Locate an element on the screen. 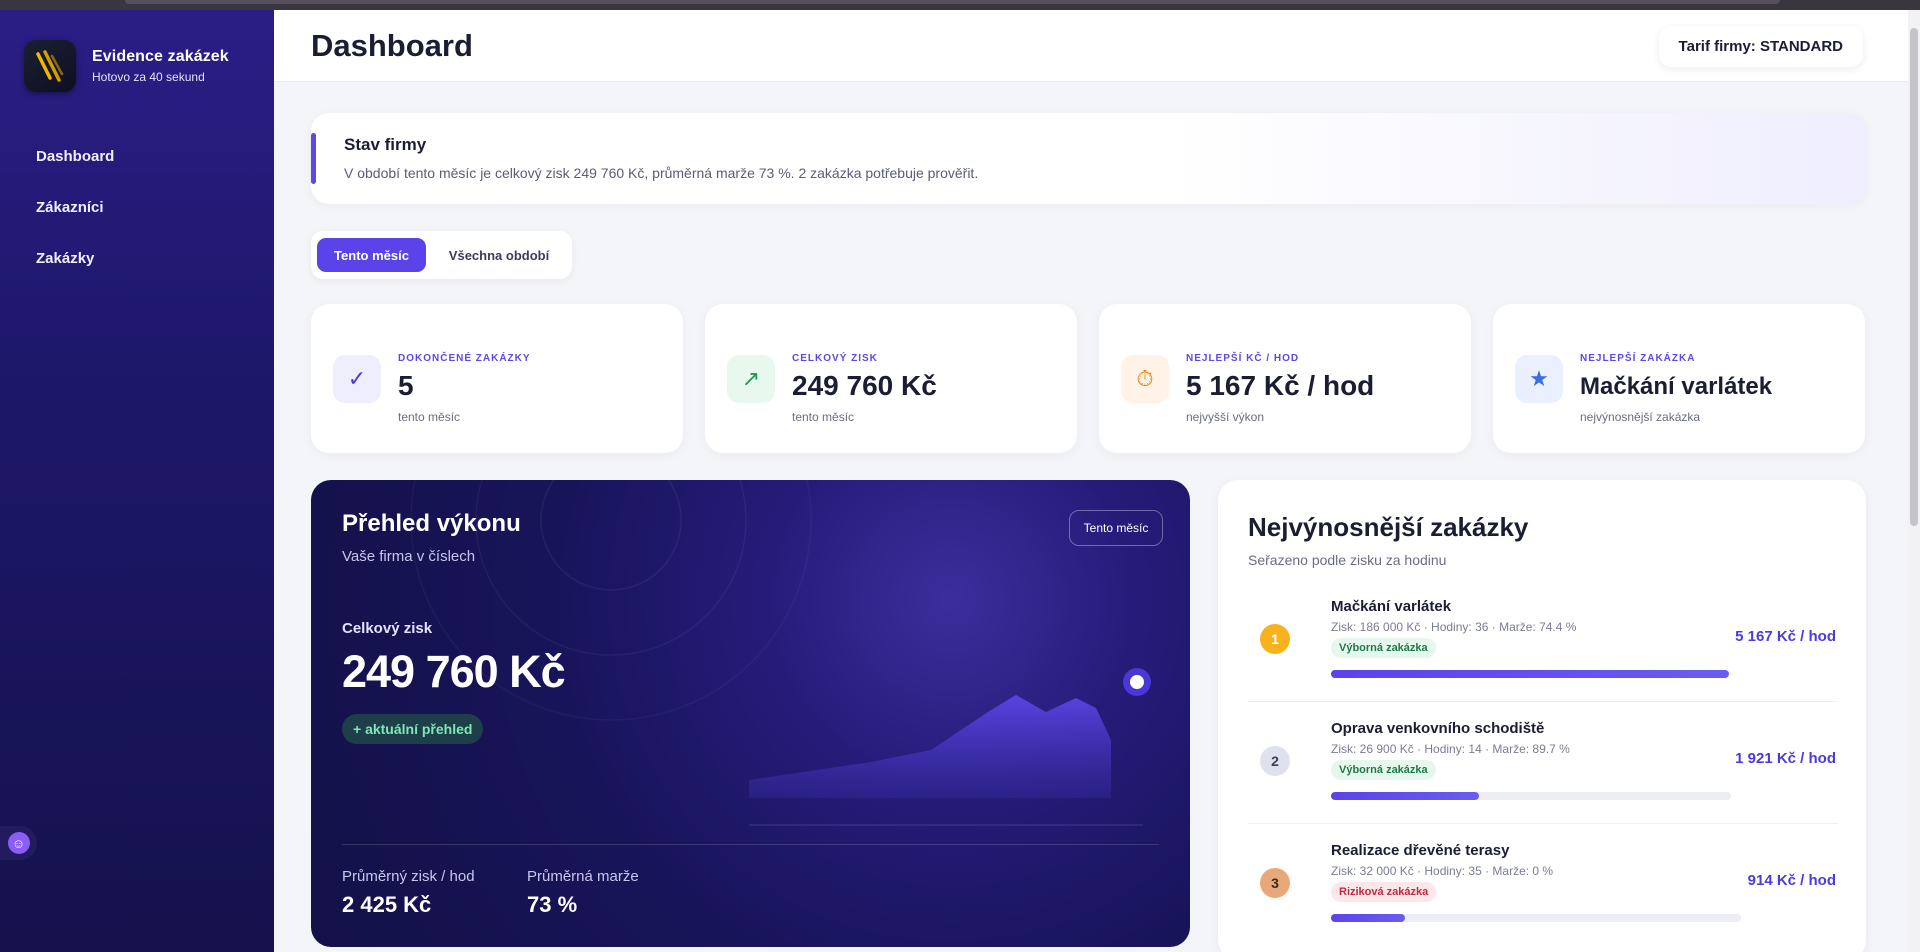 The height and width of the screenshot is (952, 1920). kpi-label: DOKONČENÉ ZAKÁZKY is located at coordinates (464, 358).